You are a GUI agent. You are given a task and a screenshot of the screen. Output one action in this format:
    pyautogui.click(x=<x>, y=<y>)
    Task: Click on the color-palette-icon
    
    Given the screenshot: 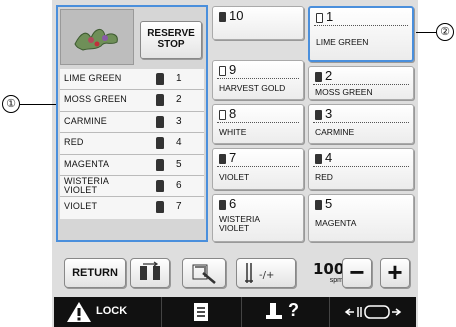 What is the action you would take?
    pyautogui.click(x=204, y=274)
    